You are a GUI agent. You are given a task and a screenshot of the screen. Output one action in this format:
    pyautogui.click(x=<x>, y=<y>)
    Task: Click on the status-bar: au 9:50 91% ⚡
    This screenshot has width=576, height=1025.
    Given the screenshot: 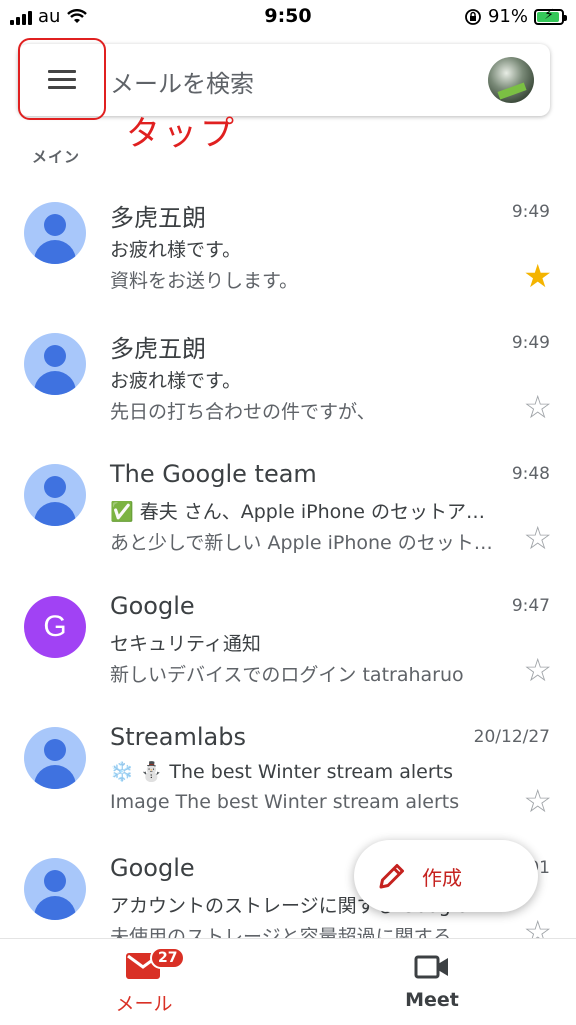 What is the action you would take?
    pyautogui.click(x=288, y=17)
    